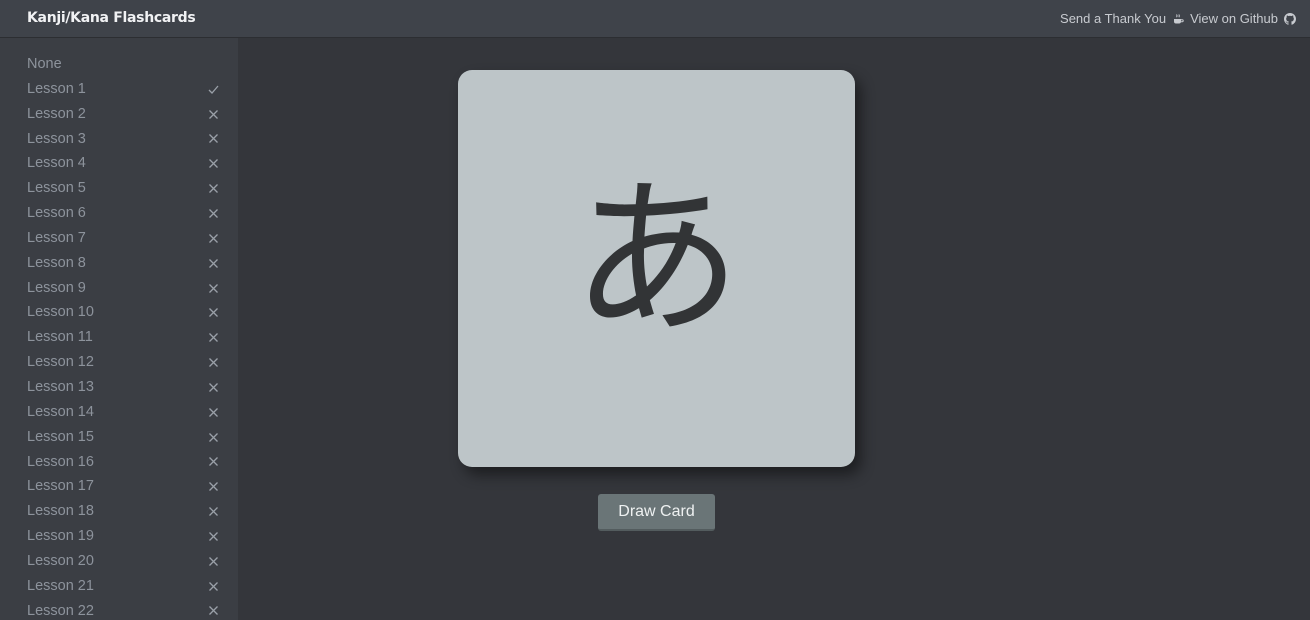  I want to click on sidebar-item-lesson-22: Lesson 22, so click(119, 609).